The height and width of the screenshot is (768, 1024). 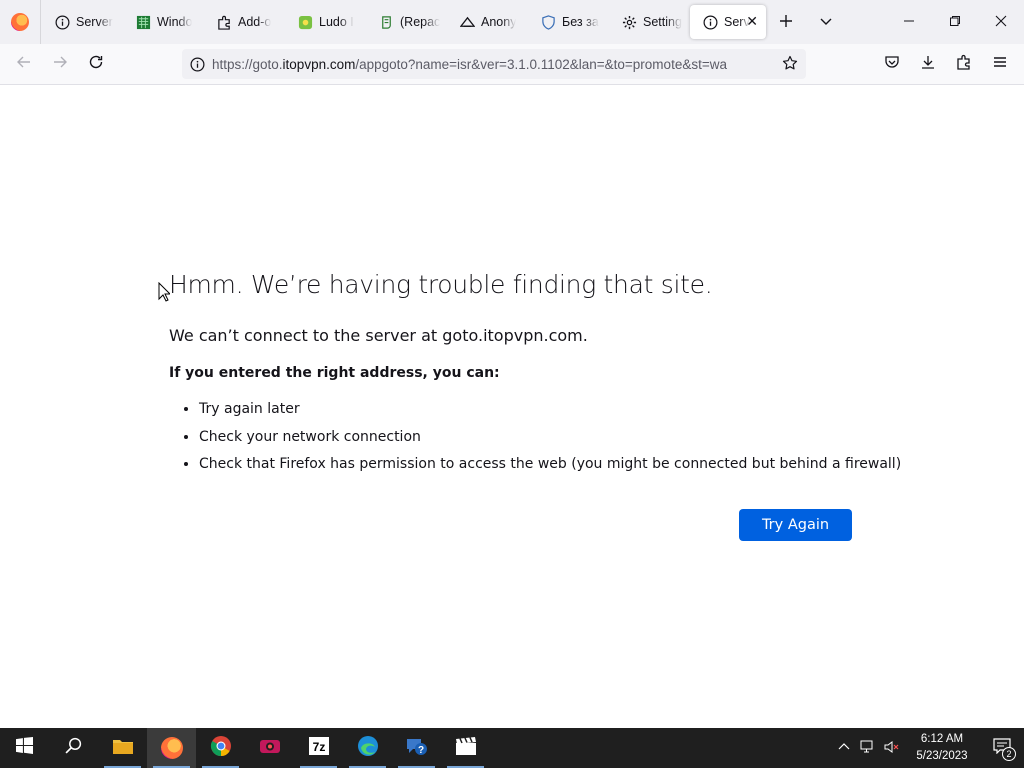 I want to click on url-domain: itopvpn.com, so click(x=319, y=64).